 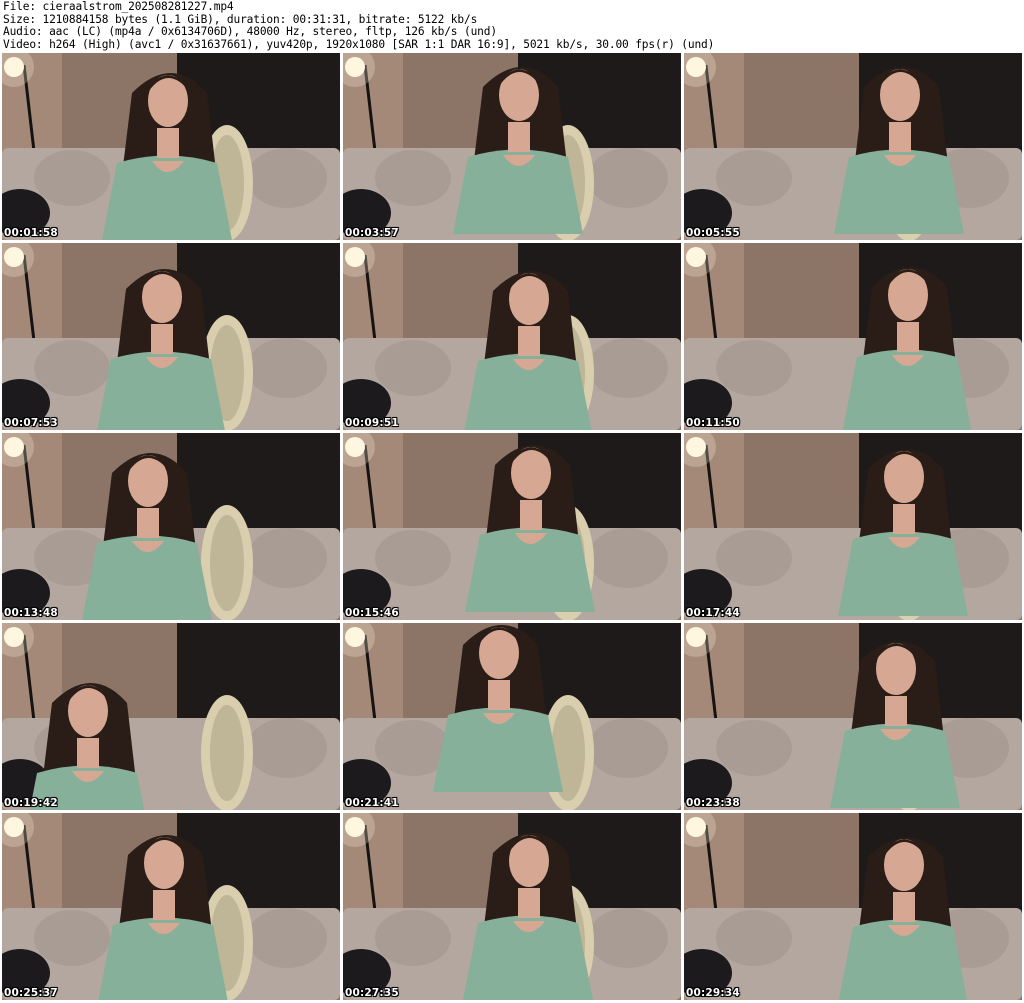 I want to click on thumbnail-timestamp: 00:25:37, so click(x=31, y=993).